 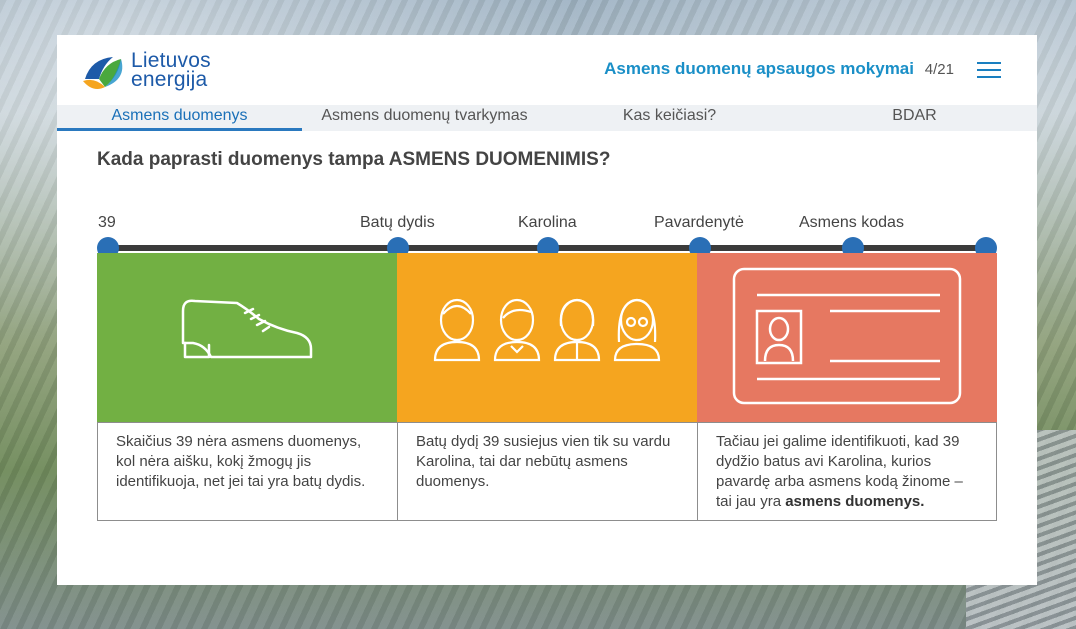 What do you see at coordinates (989, 70) in the screenshot?
I see `hamburger-icon` at bounding box center [989, 70].